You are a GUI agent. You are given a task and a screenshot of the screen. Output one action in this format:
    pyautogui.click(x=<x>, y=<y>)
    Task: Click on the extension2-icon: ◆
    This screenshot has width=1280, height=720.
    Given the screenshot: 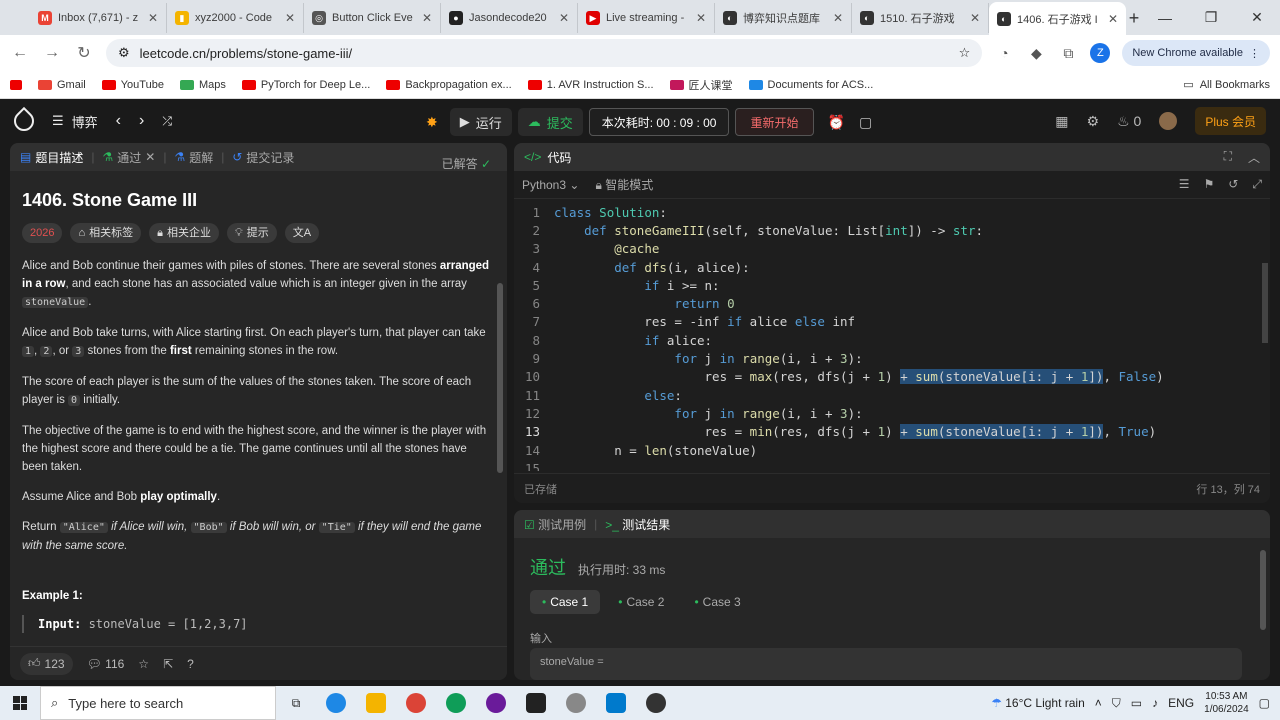 What is the action you would take?
    pyautogui.click(x=1036, y=53)
    